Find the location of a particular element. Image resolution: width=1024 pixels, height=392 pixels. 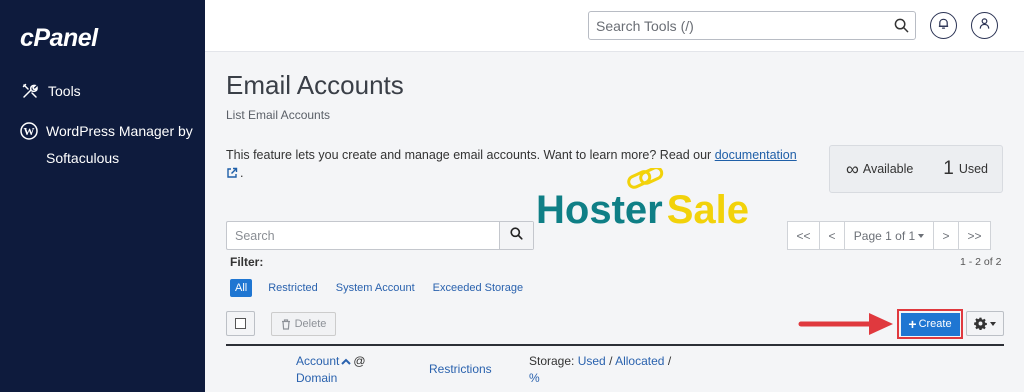

trash-icon is located at coordinates (285, 324).